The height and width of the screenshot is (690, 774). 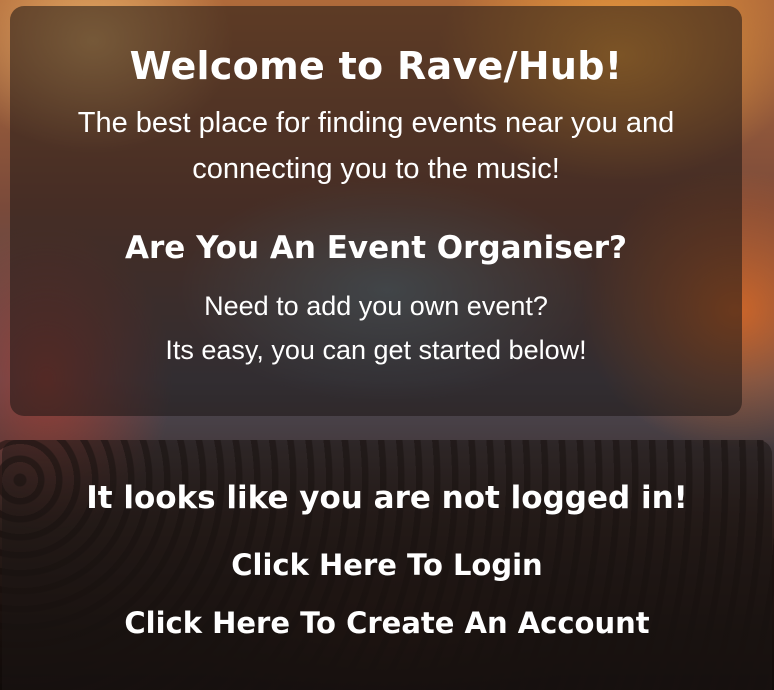 I want to click on organiser-line-1: Need to add you own event?, so click(x=376, y=306).